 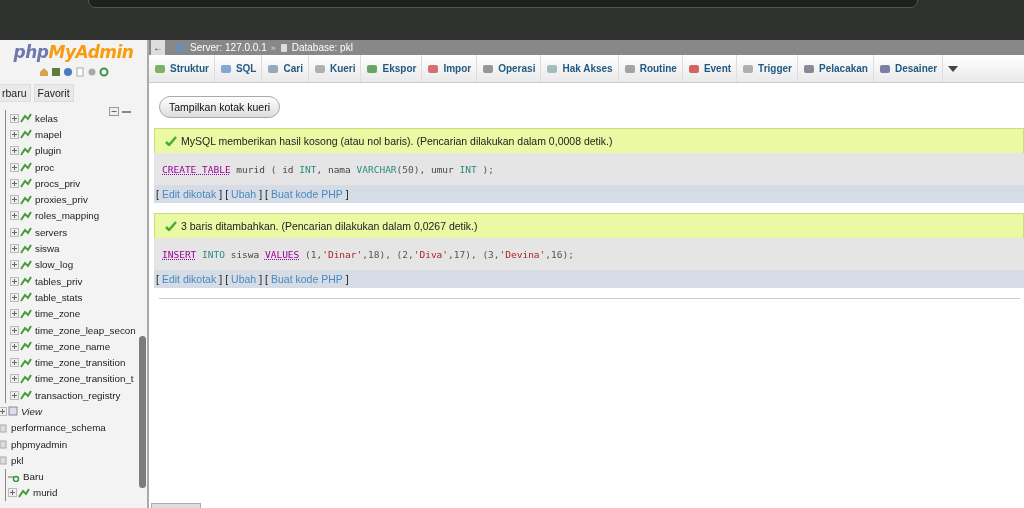 I want to click on logo: phpMyAdmin, so click(x=73, y=52).